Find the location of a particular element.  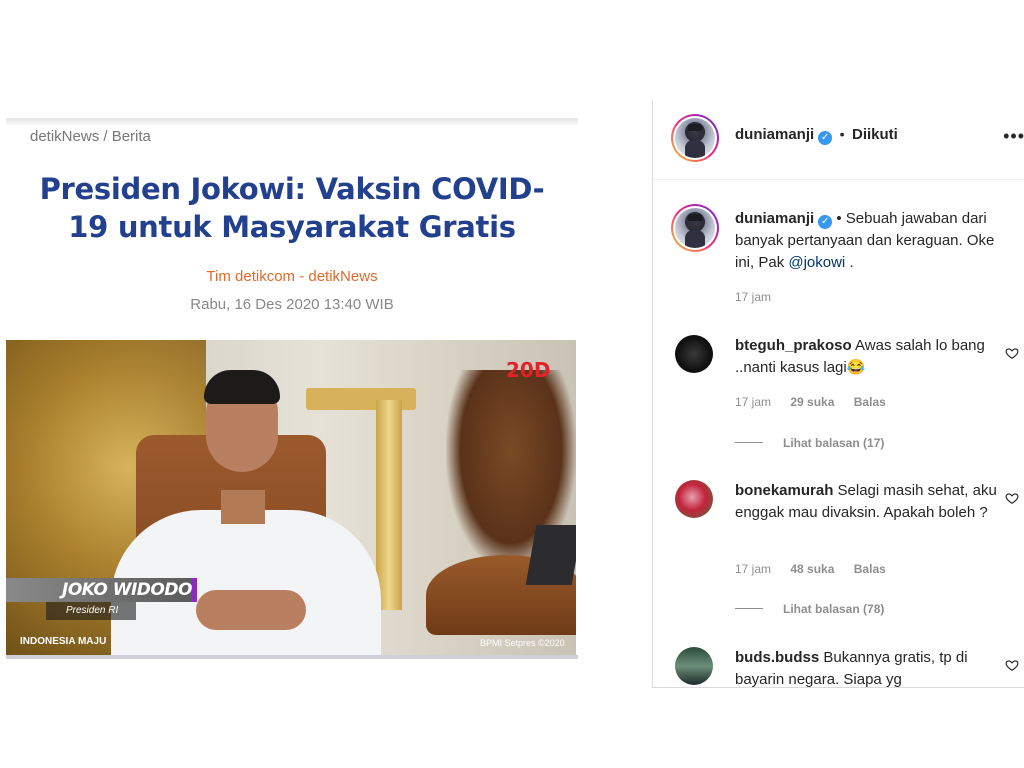

gold-pillar is located at coordinates (389, 505).